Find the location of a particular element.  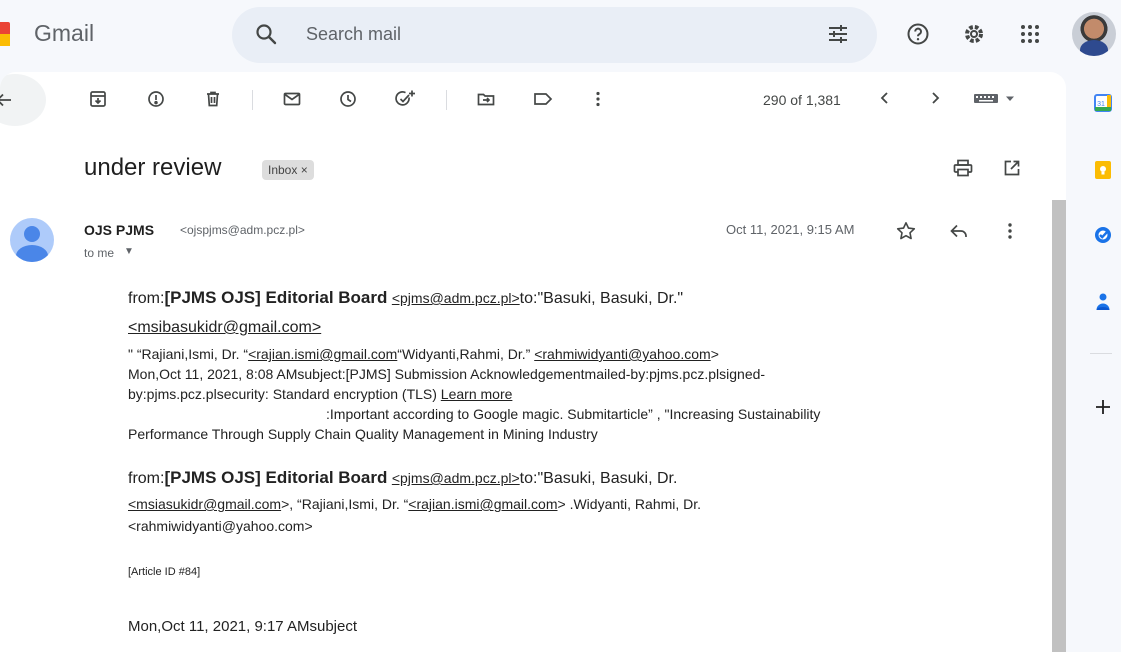

gmail-logo-icon is located at coordinates (5, 34).